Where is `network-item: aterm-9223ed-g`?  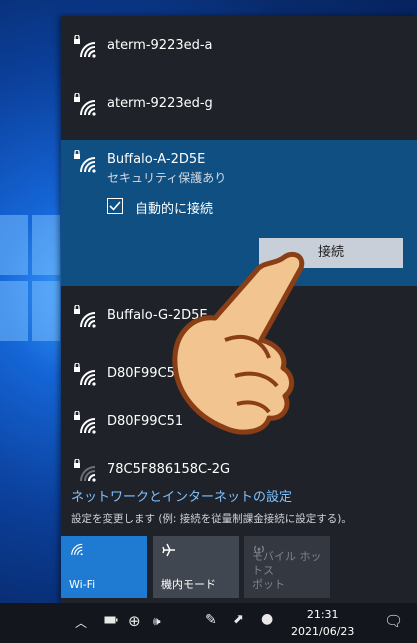 network-item: aterm-9223ed-g is located at coordinates (239, 103).